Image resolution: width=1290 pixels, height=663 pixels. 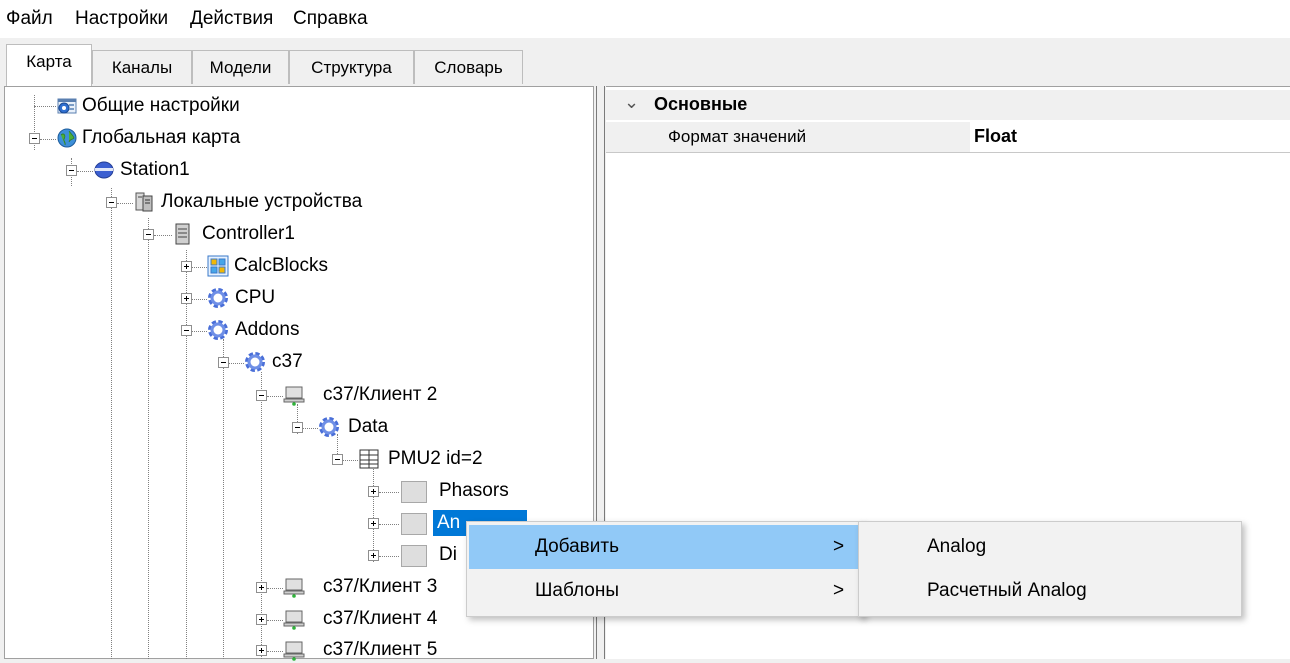 I want to click on property-category-row: ⌄ Основные, so click(x=948, y=105).